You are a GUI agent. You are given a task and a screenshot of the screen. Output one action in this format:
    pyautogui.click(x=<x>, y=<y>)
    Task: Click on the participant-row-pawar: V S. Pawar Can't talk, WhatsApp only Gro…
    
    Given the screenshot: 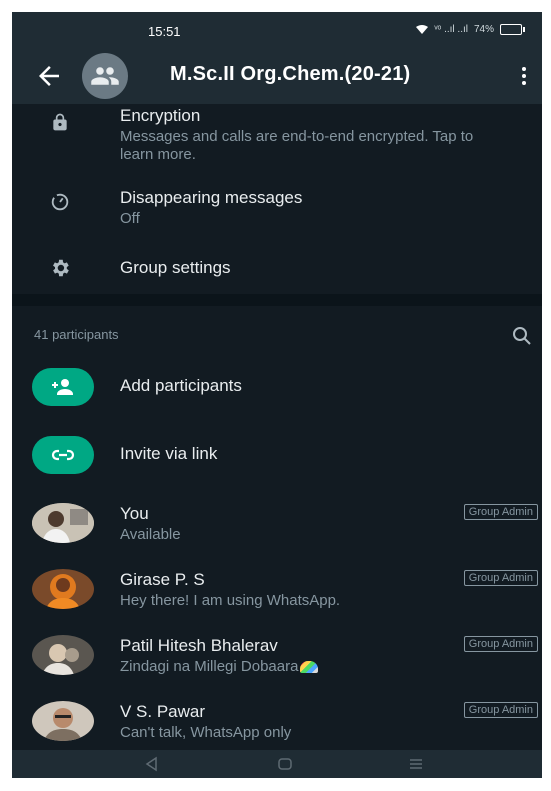 What is the action you would take?
    pyautogui.click(x=277, y=723)
    